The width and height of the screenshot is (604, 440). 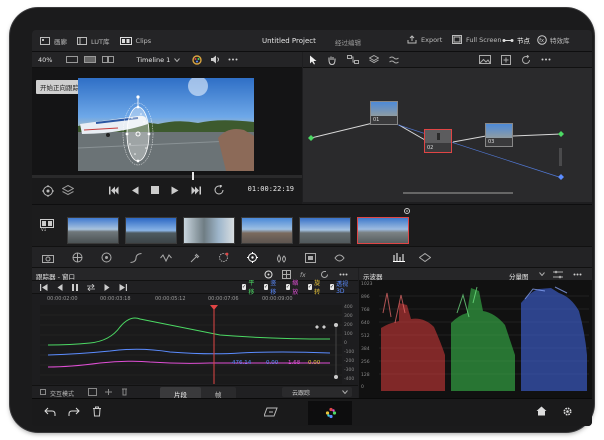 What do you see at coordinates (209, 230) in the screenshot?
I see `clip-thumbnail: 03` at bounding box center [209, 230].